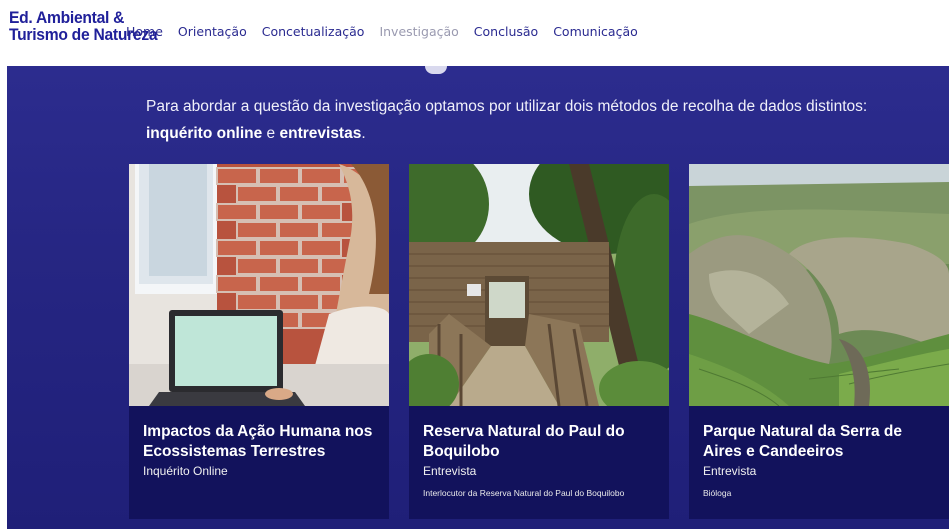 The width and height of the screenshot is (949, 529). I want to click on card-detail: Bióloga, so click(717, 493).